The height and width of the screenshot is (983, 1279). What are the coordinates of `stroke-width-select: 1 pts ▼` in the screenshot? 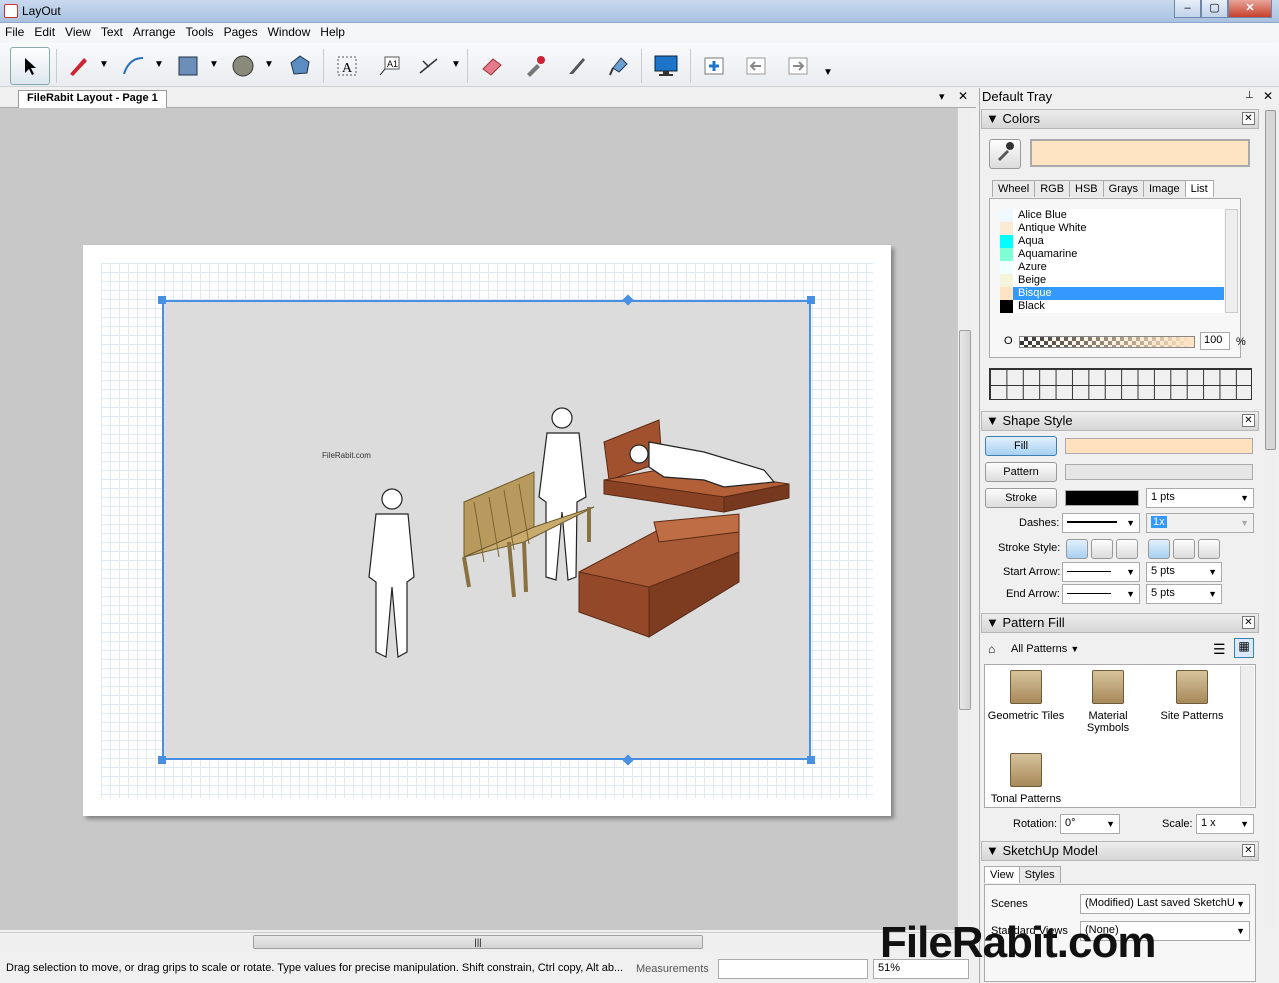 It's located at (1200, 498).